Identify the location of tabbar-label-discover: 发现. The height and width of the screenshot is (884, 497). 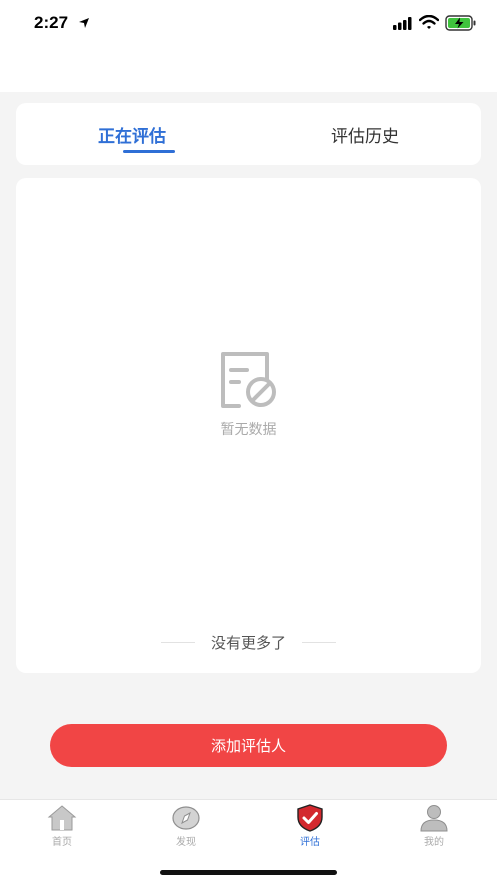
(186, 842).